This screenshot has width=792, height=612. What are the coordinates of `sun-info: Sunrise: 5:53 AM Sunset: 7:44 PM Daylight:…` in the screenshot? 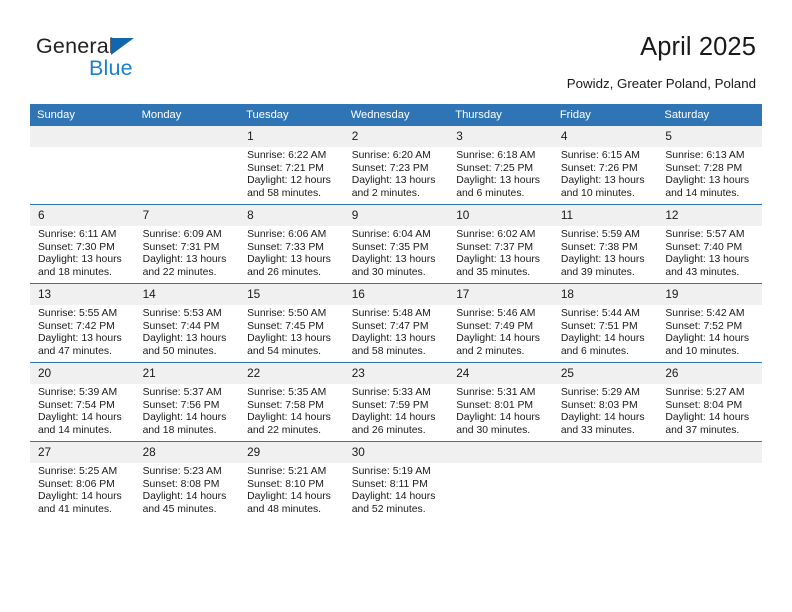 It's located at (187, 332).